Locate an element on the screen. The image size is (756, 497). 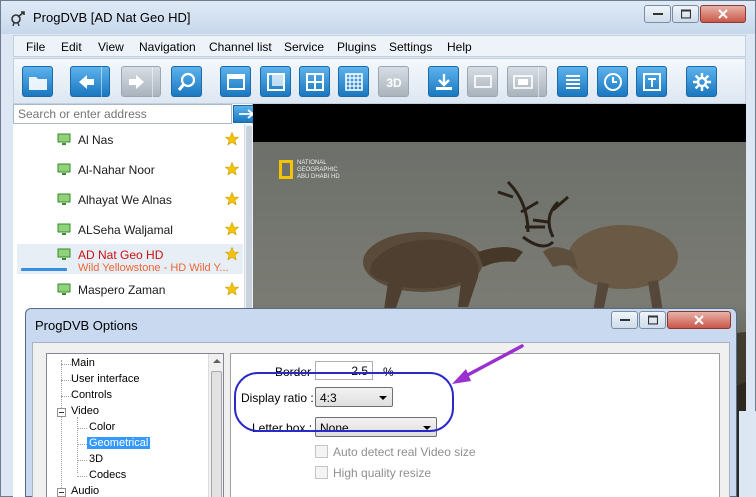
fullscreen-button is located at coordinates (275, 81).